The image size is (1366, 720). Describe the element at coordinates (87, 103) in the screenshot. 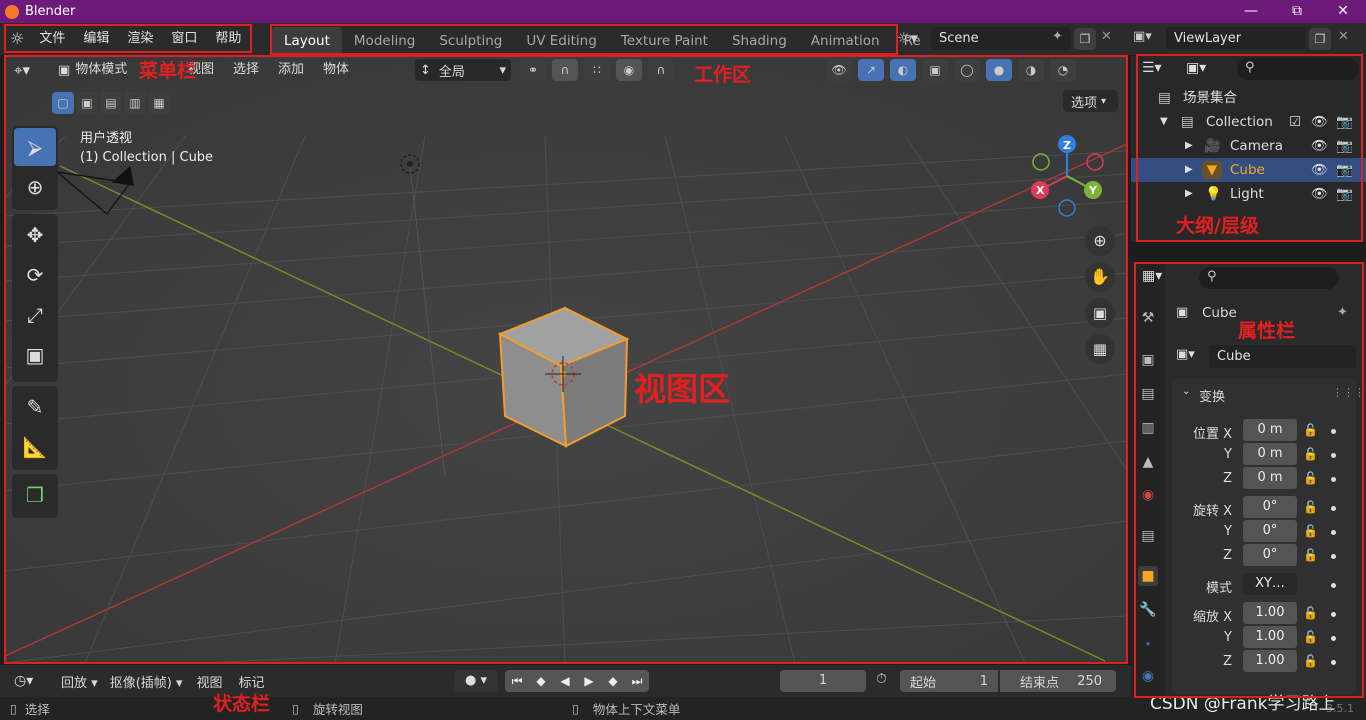

I see `select-extend-icon: ▣` at that location.